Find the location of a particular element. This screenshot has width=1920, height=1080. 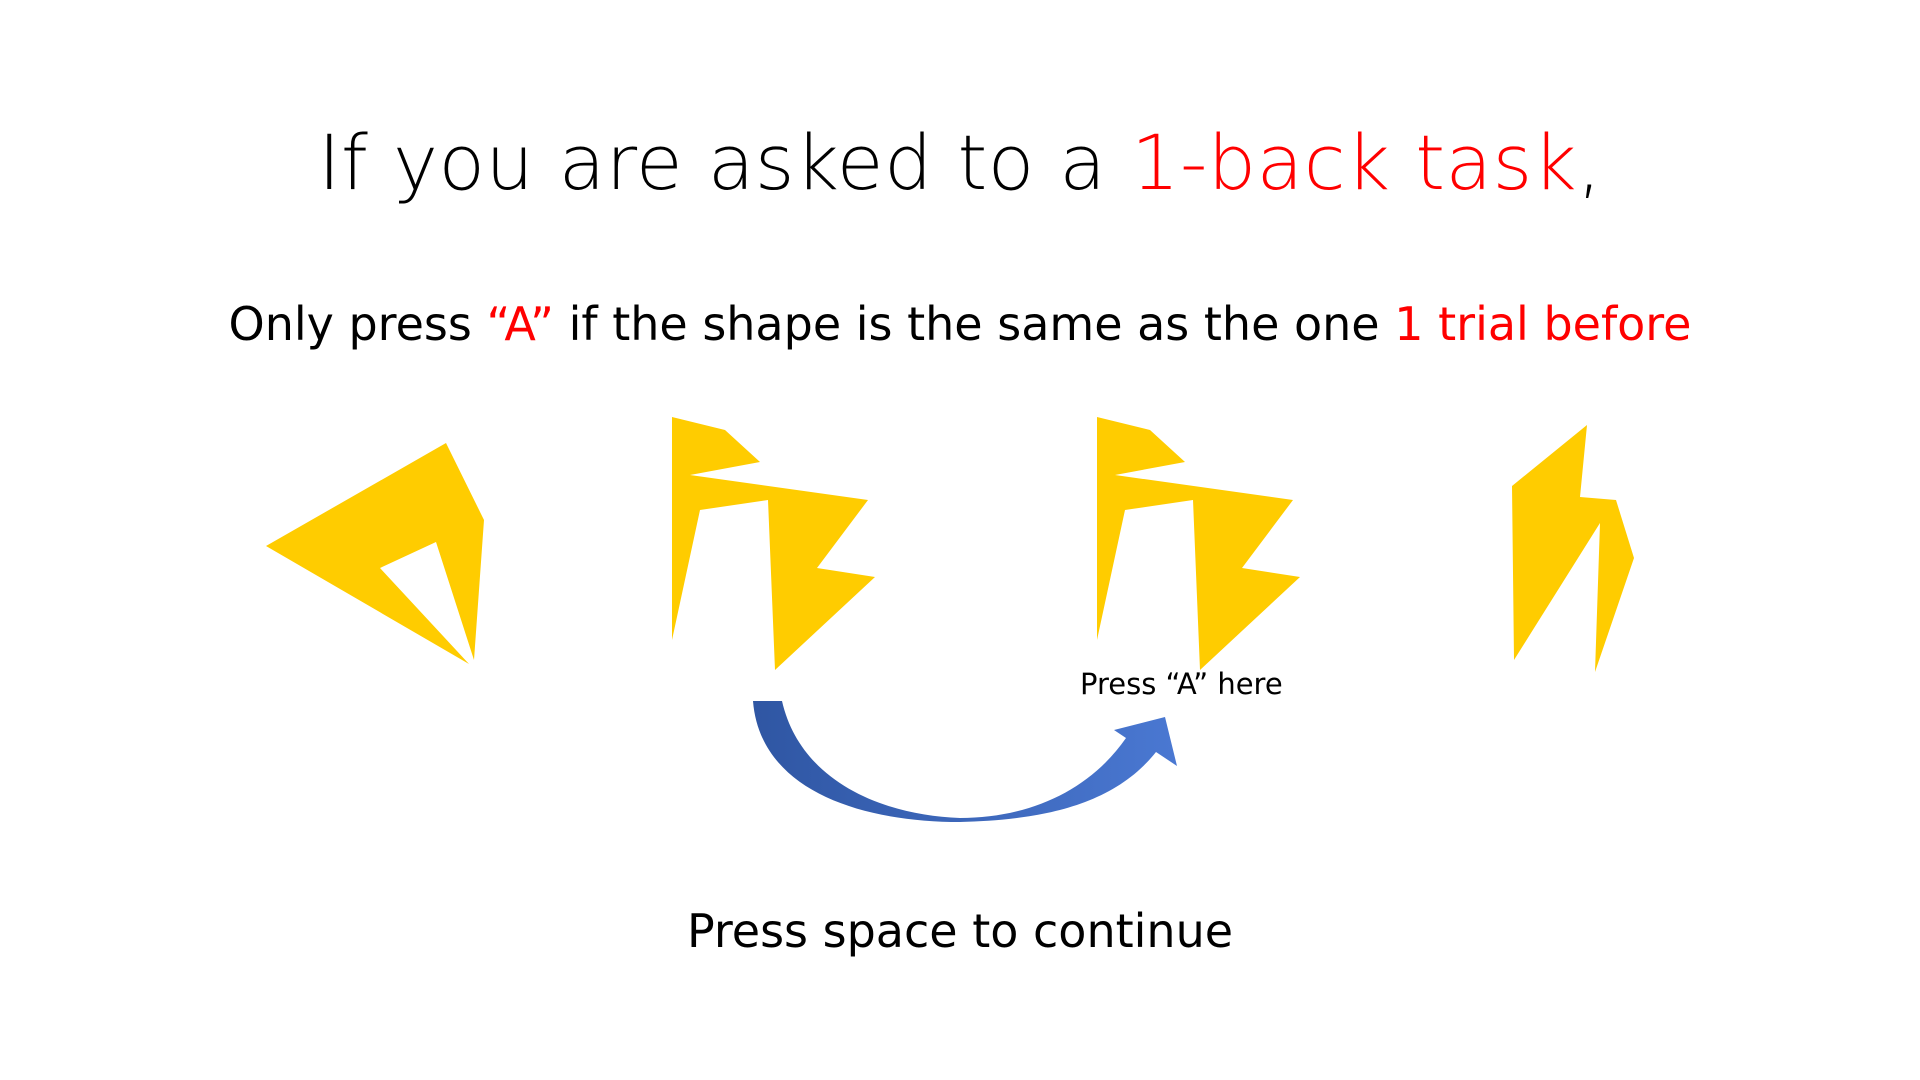

continue-prompt: Press space to continue is located at coordinates (960, 931).